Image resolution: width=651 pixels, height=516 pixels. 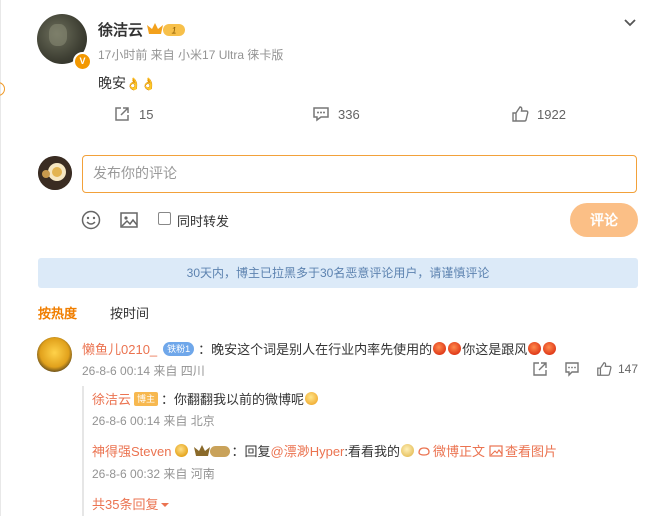 What do you see at coordinates (165, 505) in the screenshot?
I see `caret-down-icon` at bounding box center [165, 505].